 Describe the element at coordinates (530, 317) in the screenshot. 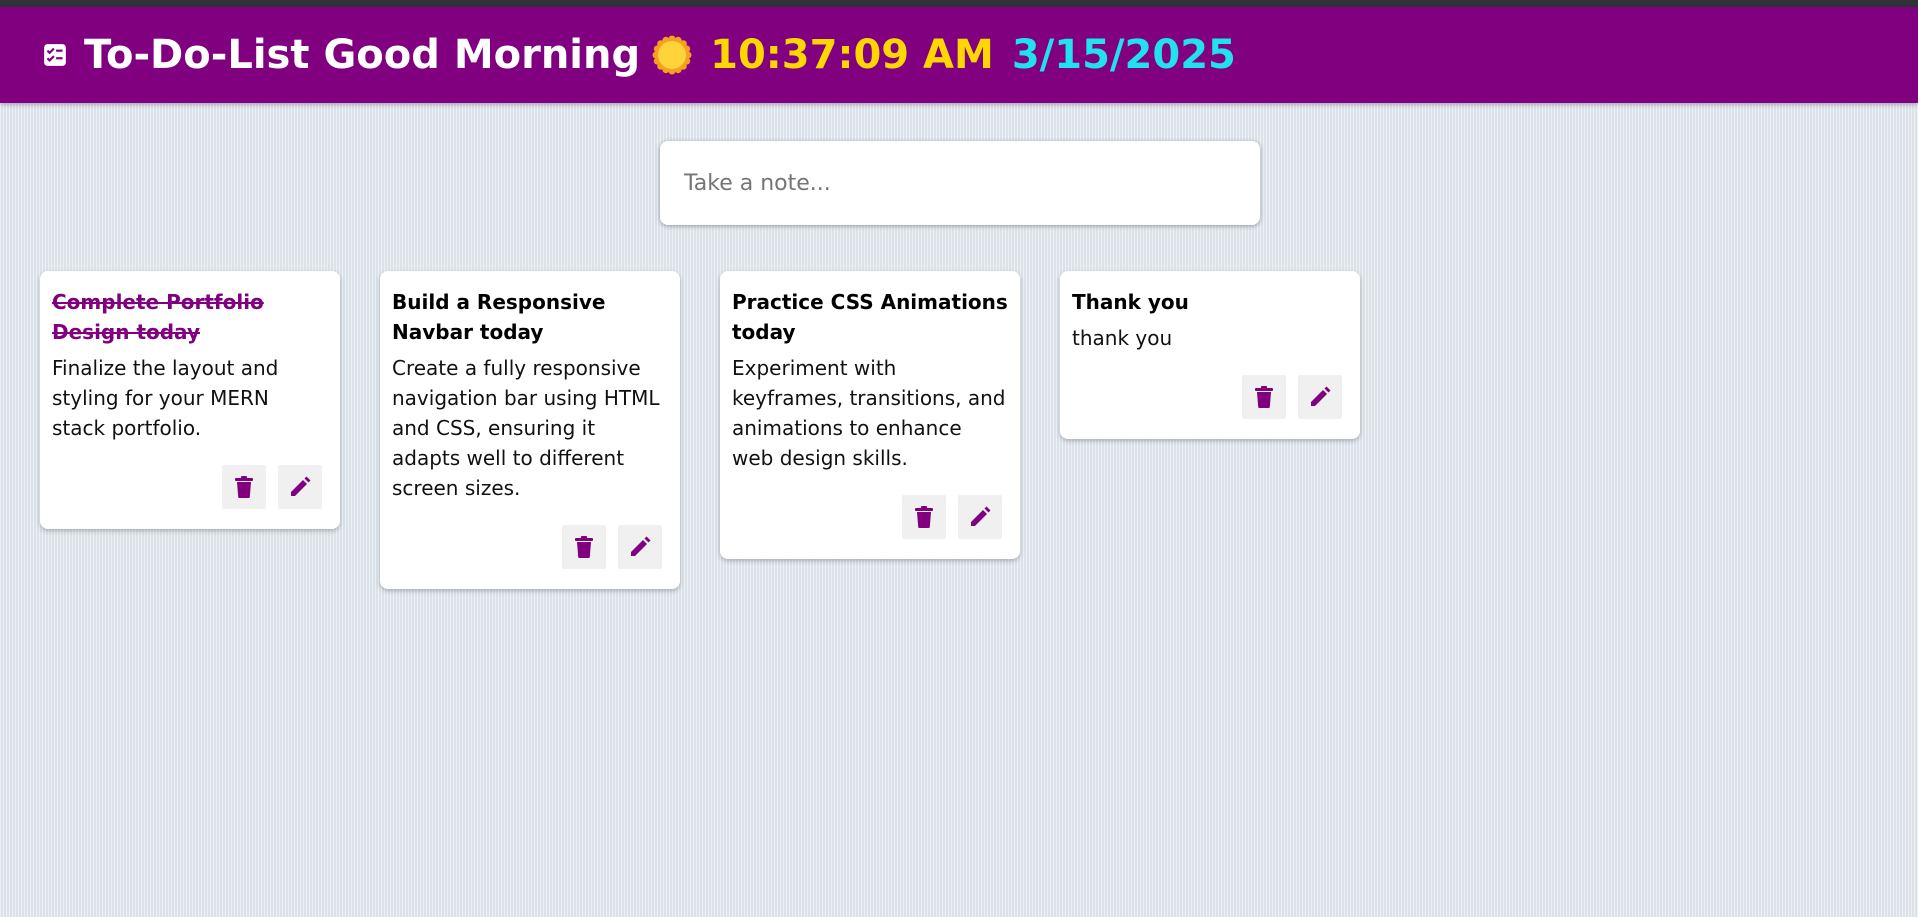

I see `note-title: Build a Responsive Navbar today` at that location.